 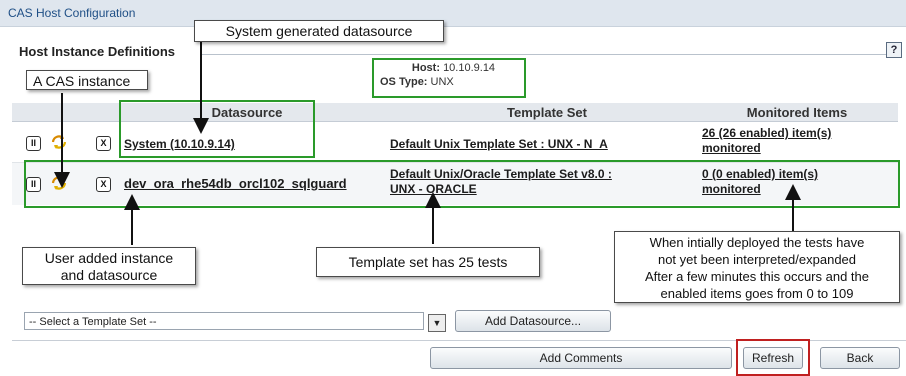 What do you see at coordinates (109, 266) in the screenshot?
I see `callout-user-added: User added instance and datasource` at bounding box center [109, 266].